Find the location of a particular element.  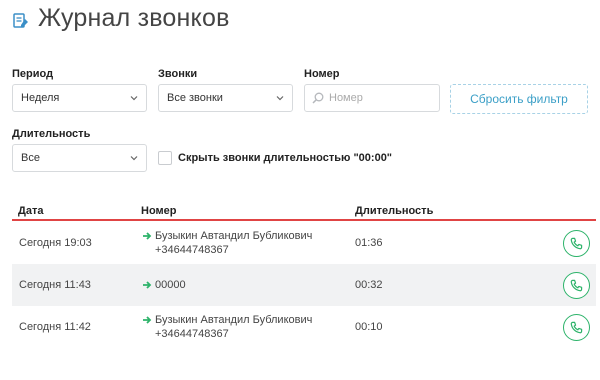

table-row: Сегодня 11:43 00000 00:32 is located at coordinates (304, 285).